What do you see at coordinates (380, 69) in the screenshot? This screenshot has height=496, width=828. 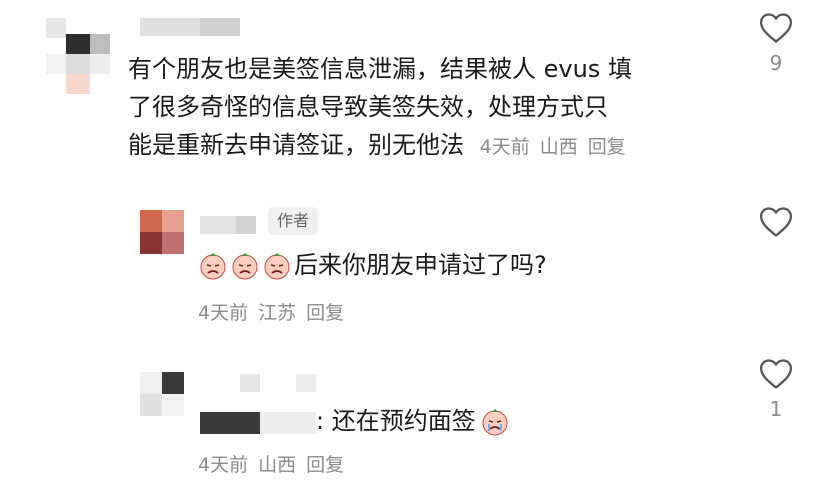 I see `comment-line: 有个朋友也是美签信息泄漏，结果被人 evus 填` at bounding box center [380, 69].